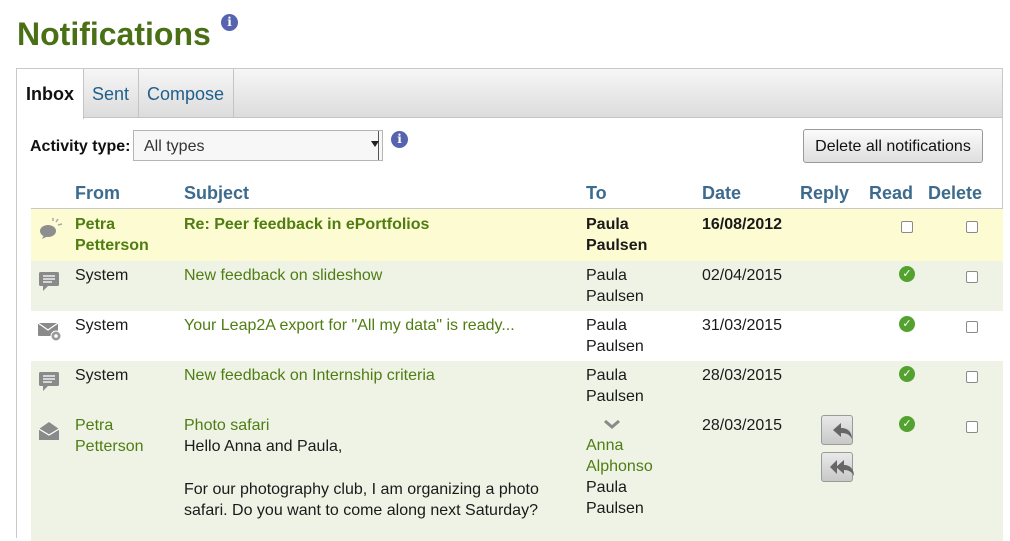  I want to click on delete-all-notifications-button: Delete all notifications, so click(893, 146).